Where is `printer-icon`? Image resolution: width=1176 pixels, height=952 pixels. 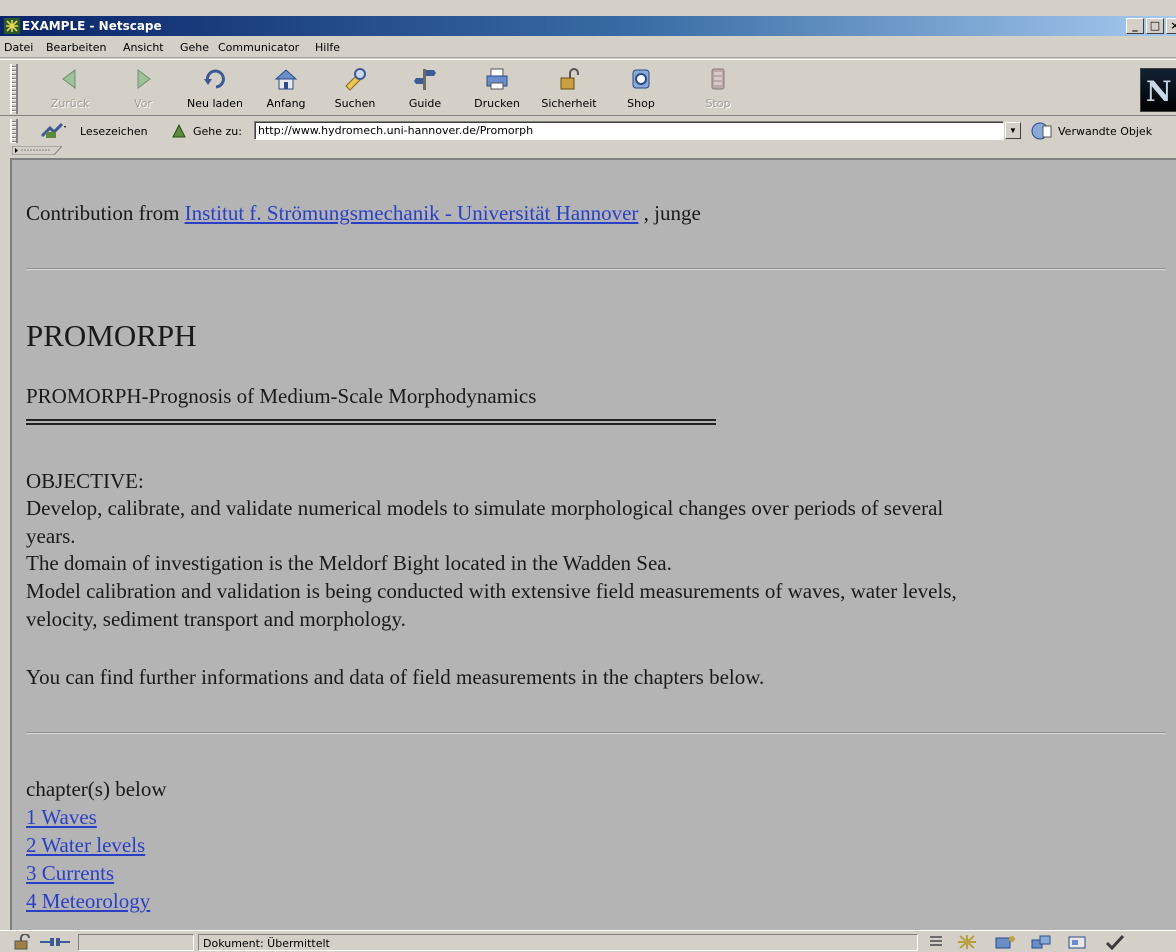 printer-icon is located at coordinates (497, 79).